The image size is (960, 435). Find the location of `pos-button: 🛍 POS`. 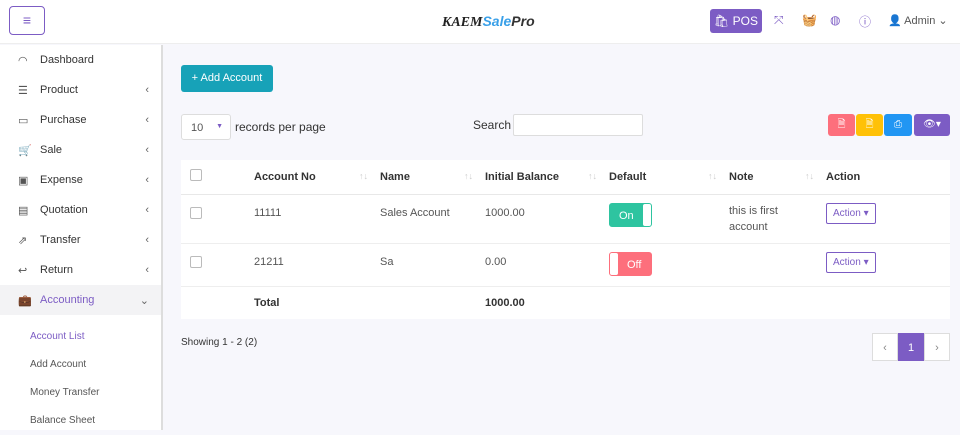

pos-button: 🛍 POS is located at coordinates (736, 21).